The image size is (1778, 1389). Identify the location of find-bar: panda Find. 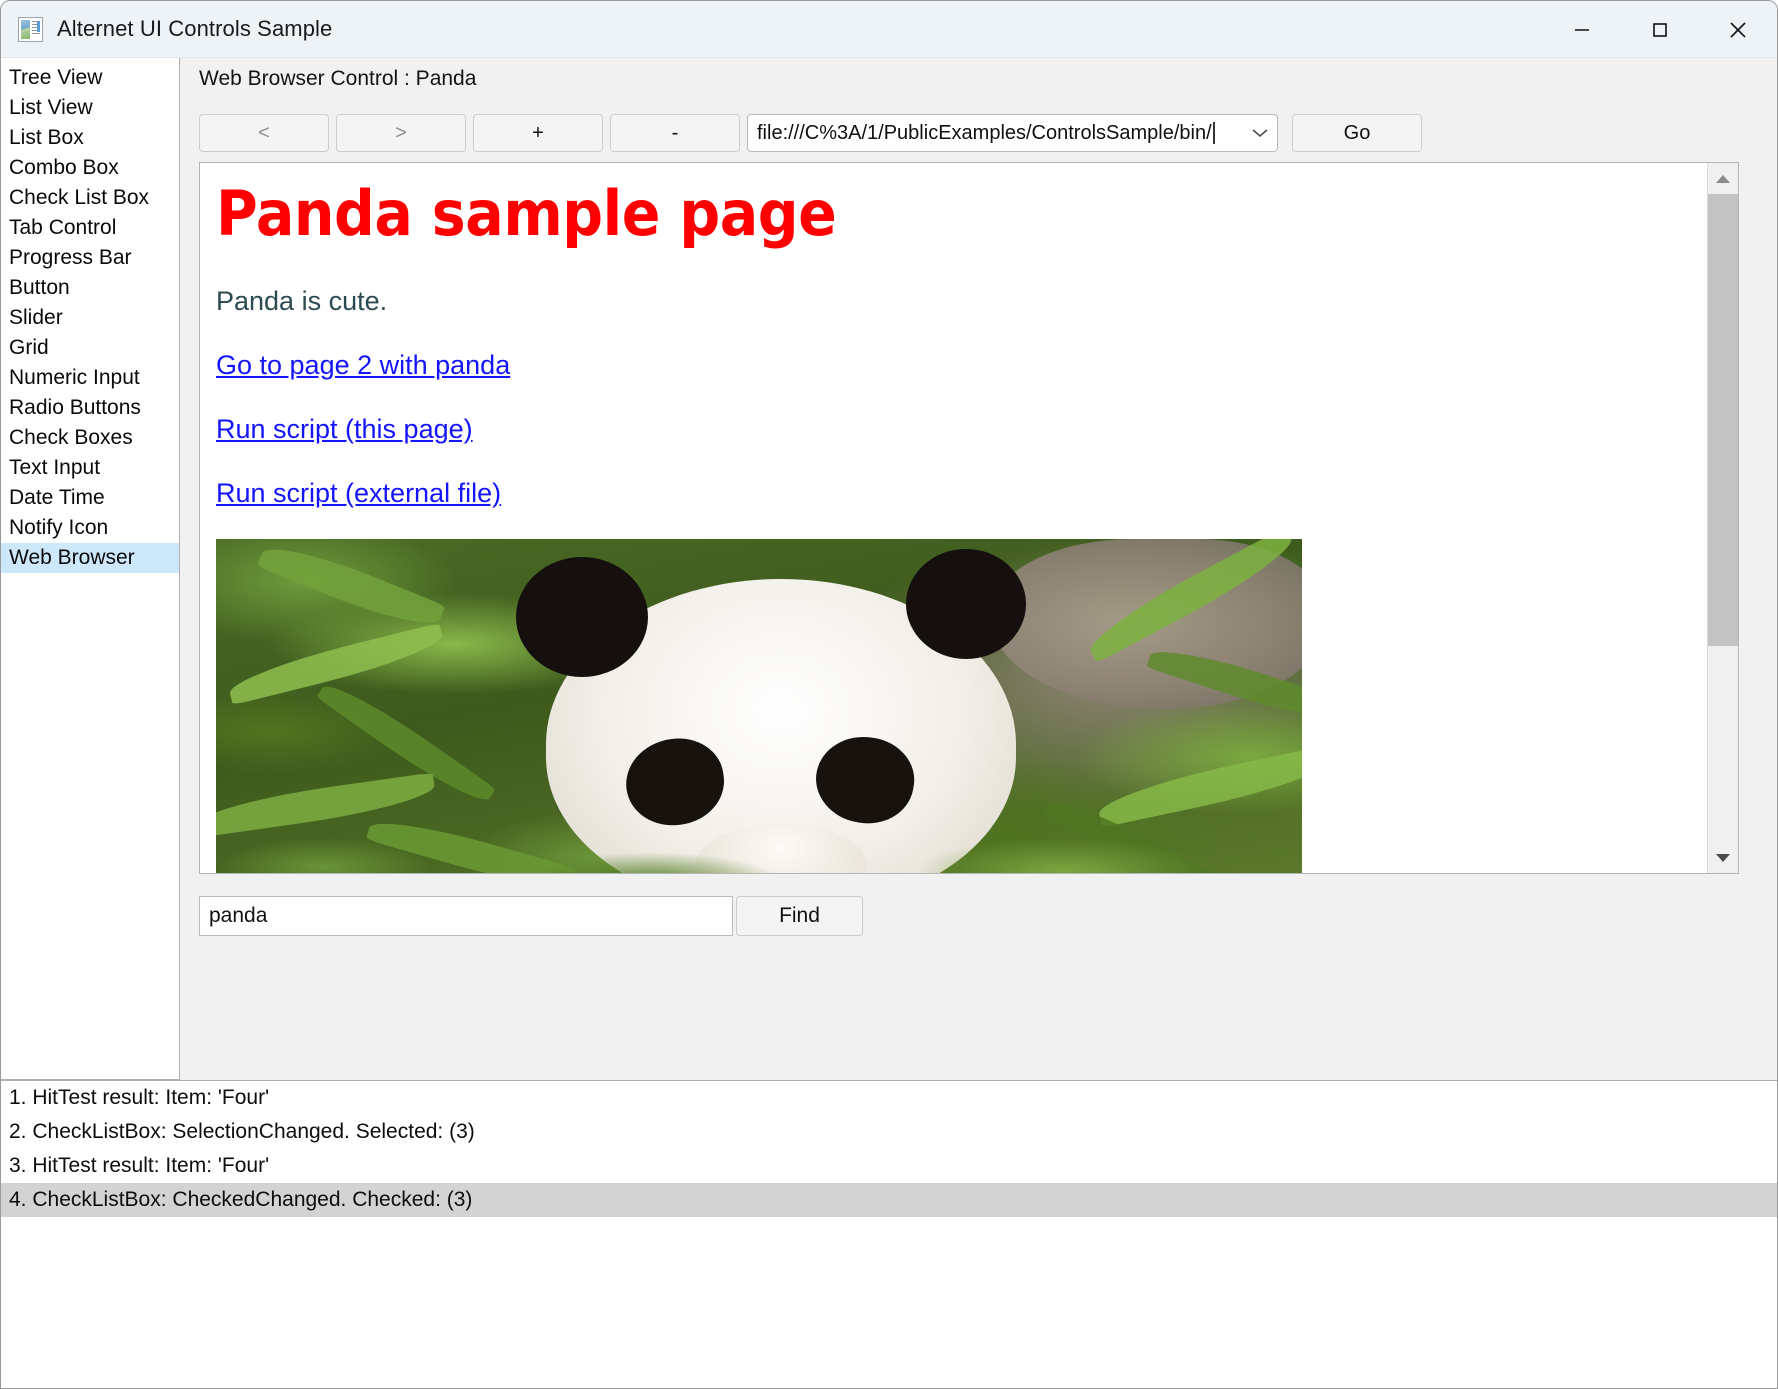
(531, 916).